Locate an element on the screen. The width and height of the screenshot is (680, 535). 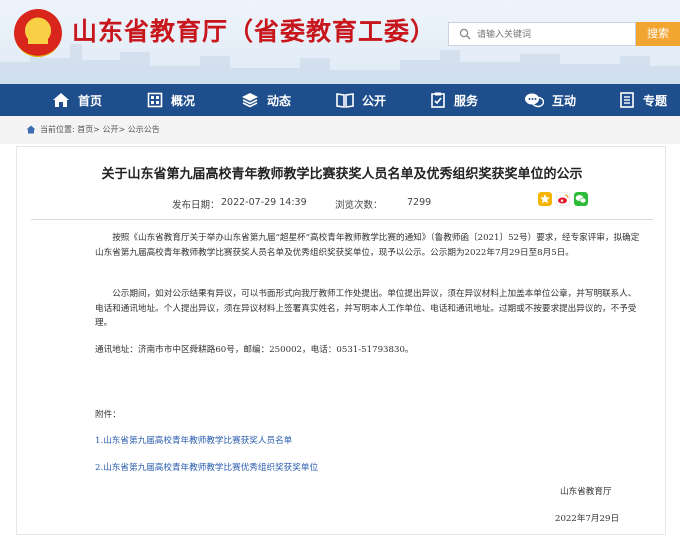
views-label: 浏览次数： is located at coordinates (359, 205).